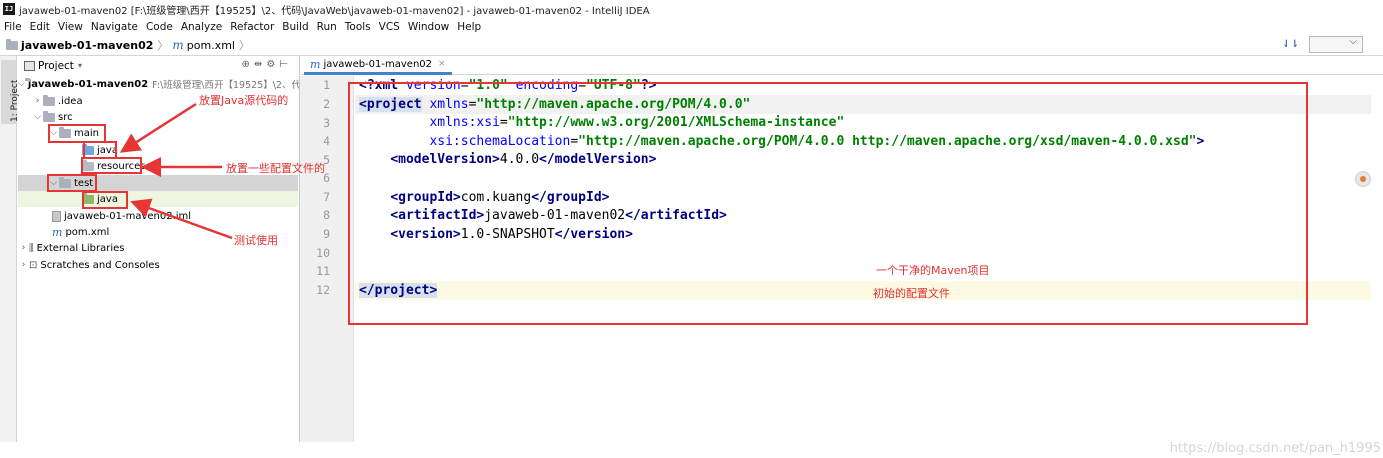 The width and height of the screenshot is (1383, 458). What do you see at coordinates (1336, 44) in the screenshot?
I see `run-configuration-dropdown` at bounding box center [1336, 44].